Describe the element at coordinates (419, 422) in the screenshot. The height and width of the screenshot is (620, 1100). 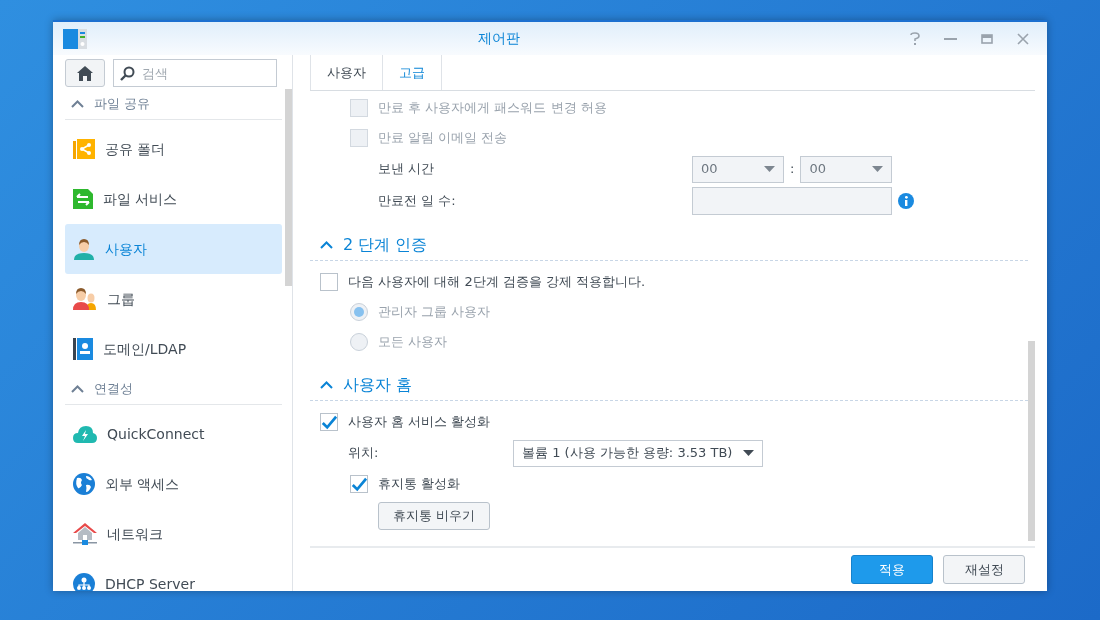
I see `checkbox-label: 사용자 홈 서비스 활성화` at that location.